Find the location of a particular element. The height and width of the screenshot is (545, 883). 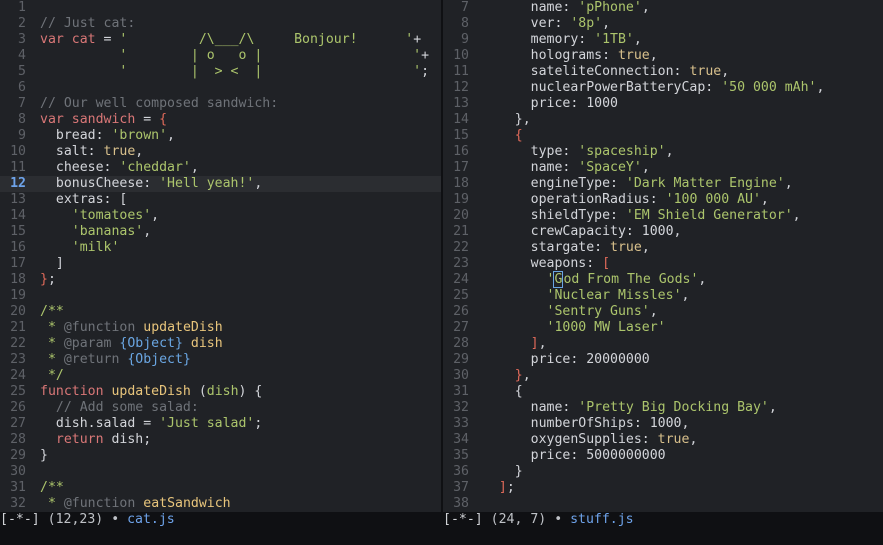

code-line: 28 ], is located at coordinates (663, 344).